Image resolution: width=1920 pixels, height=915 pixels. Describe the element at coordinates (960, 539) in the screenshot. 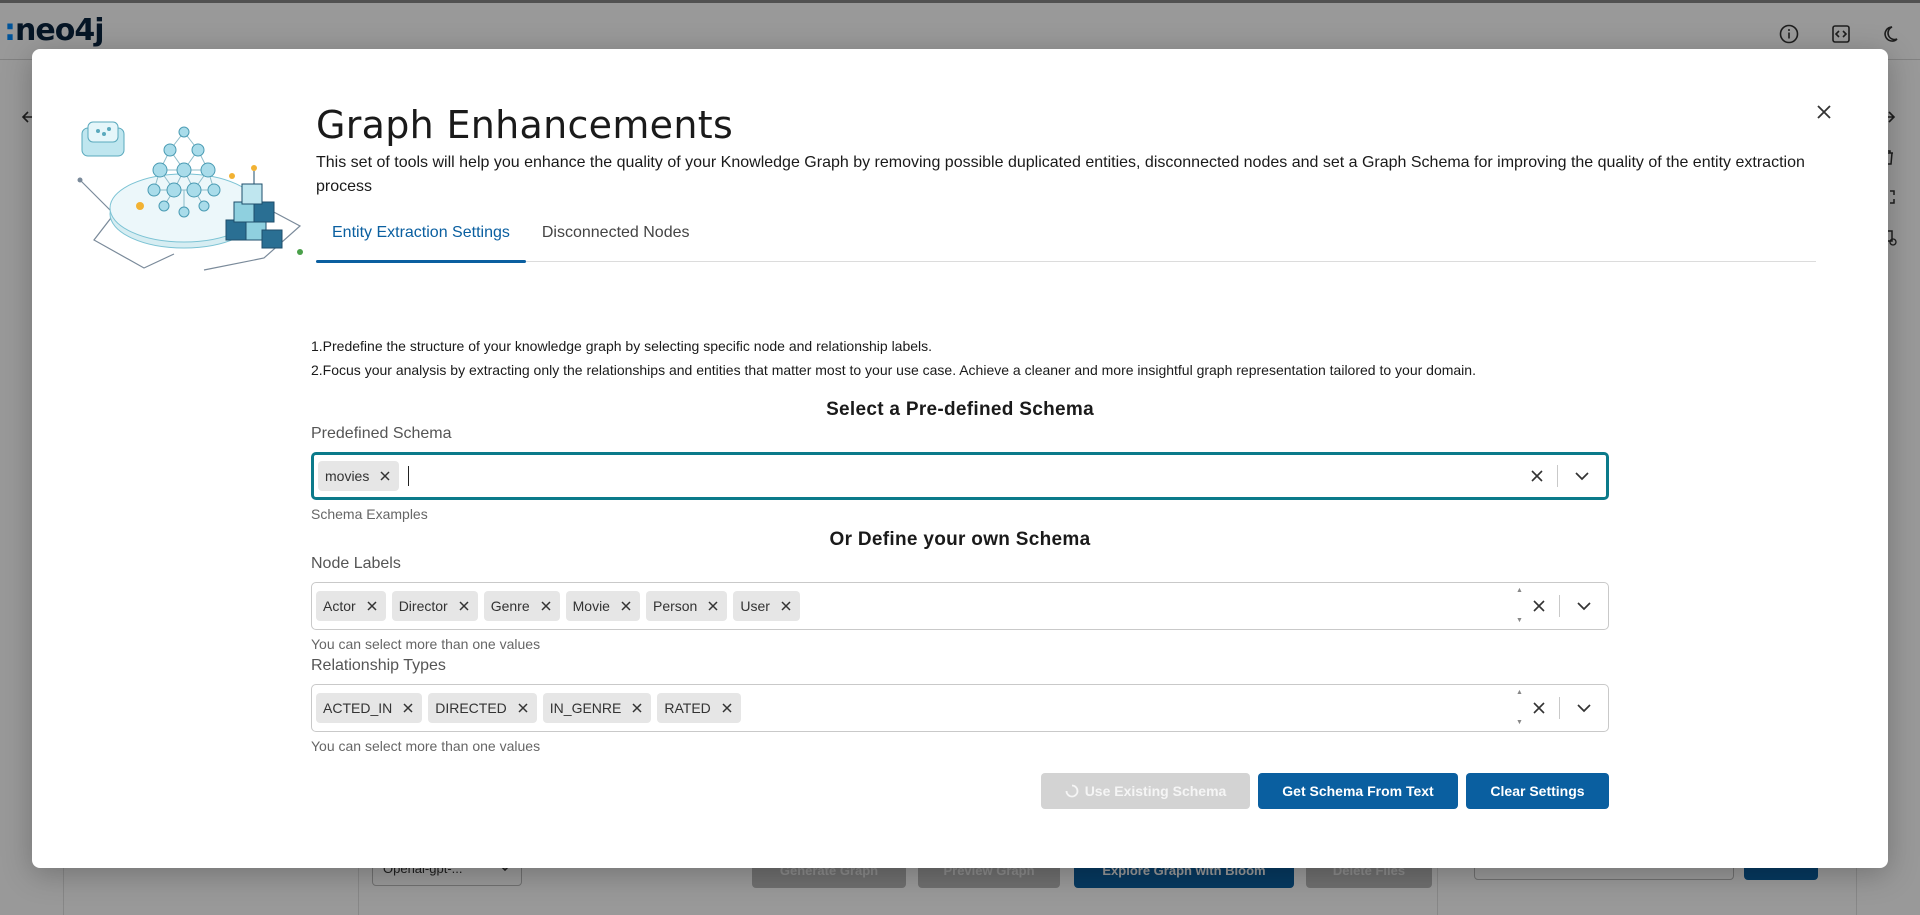

I see `custom-section-title: Or Define your own Schema` at that location.